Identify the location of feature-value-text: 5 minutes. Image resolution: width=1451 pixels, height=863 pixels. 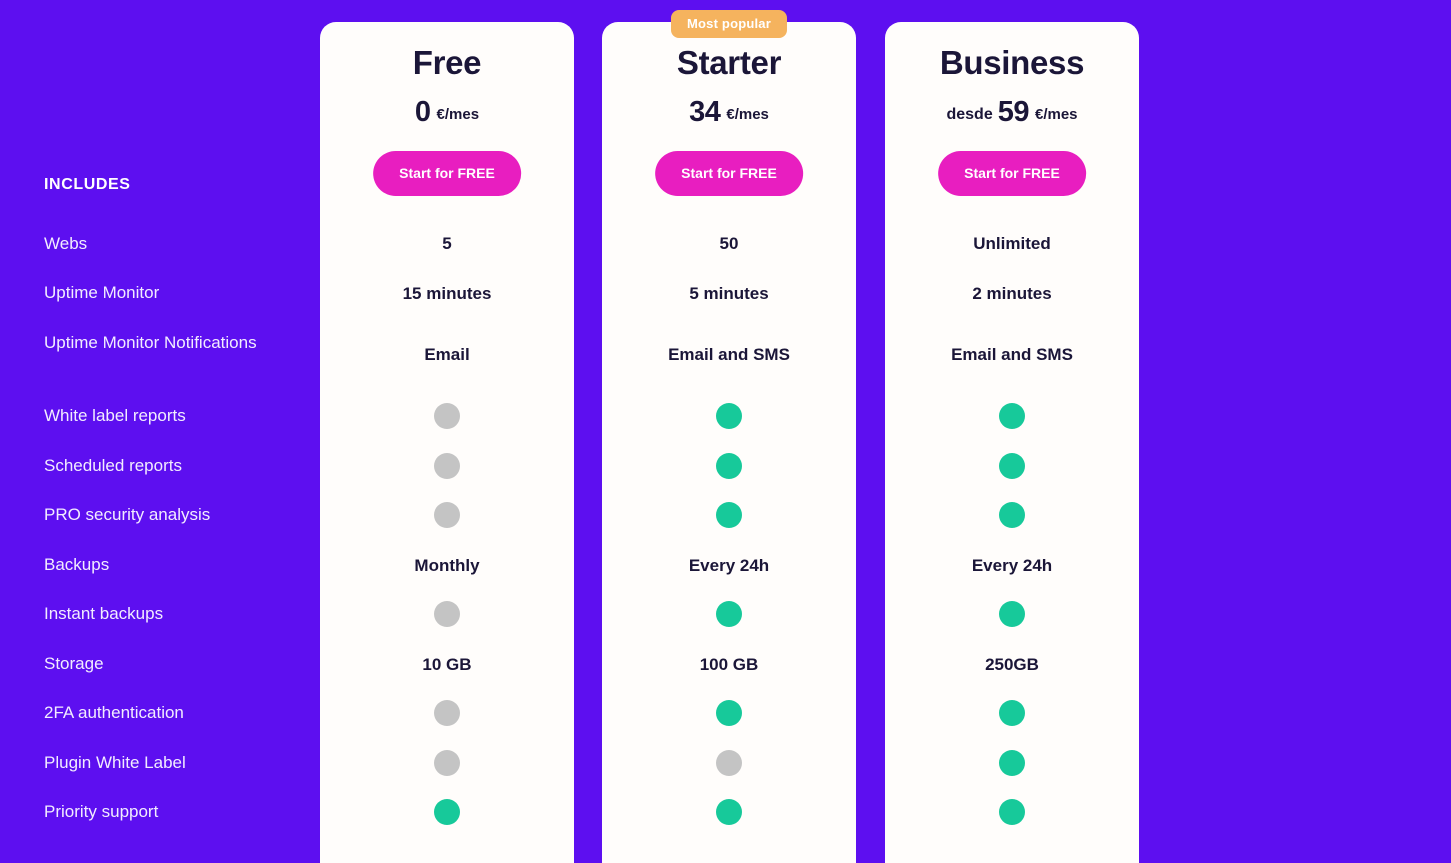
(729, 293).